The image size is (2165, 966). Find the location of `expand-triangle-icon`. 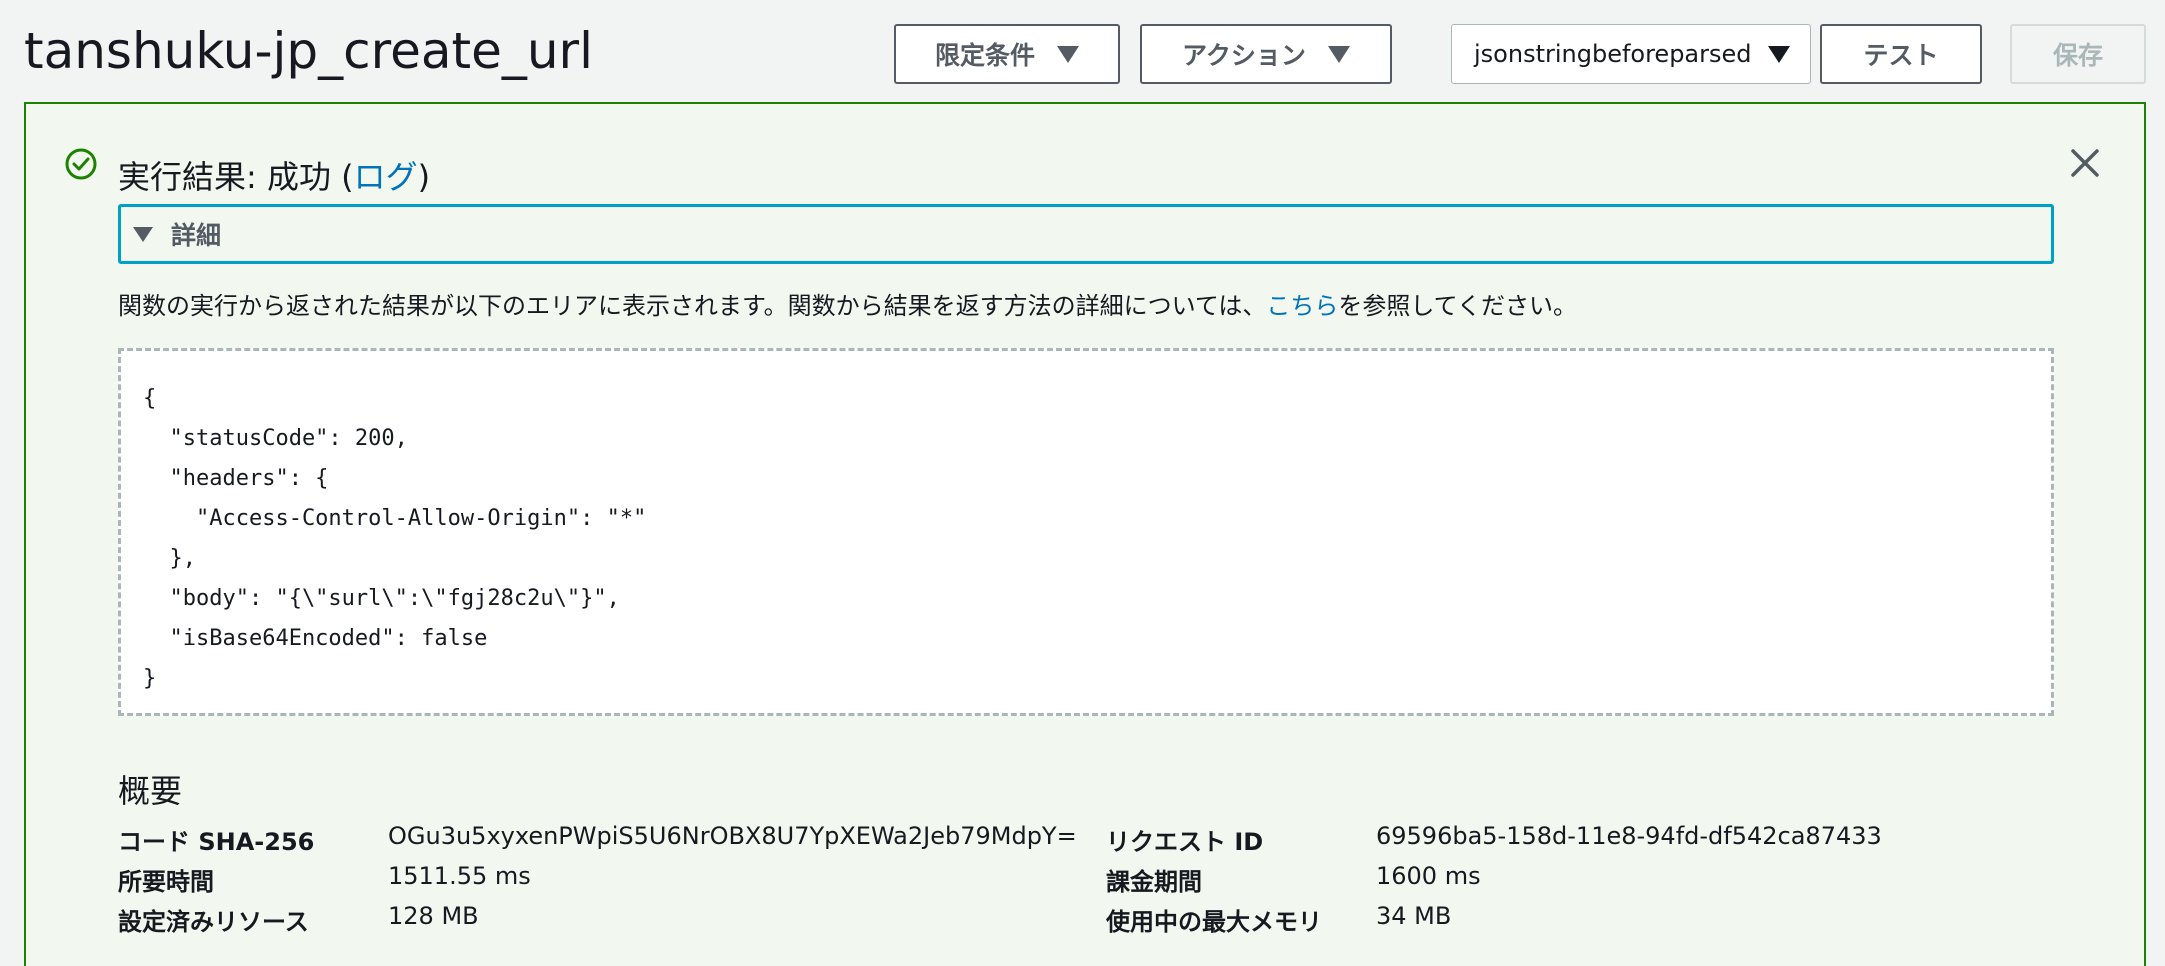

expand-triangle-icon is located at coordinates (143, 234).